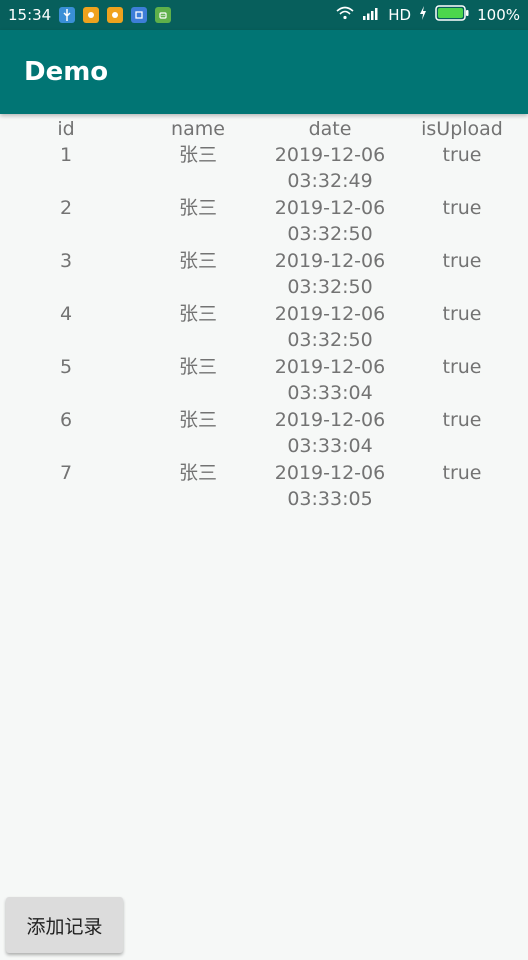 Image resolution: width=528 pixels, height=960 pixels. I want to click on cell-date: 2019-12-06 03:33:05, so click(330, 486).